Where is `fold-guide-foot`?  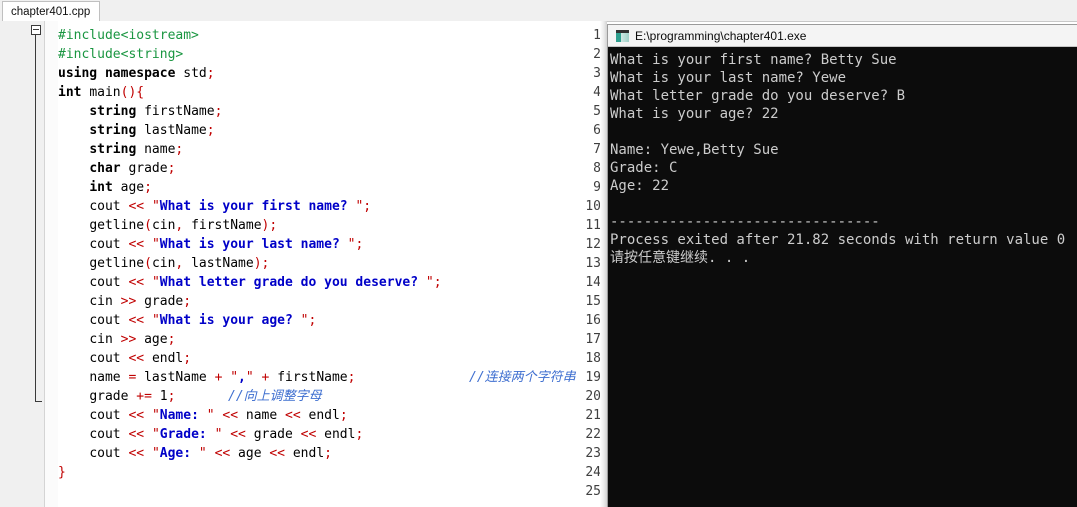 fold-guide-foot is located at coordinates (38, 401).